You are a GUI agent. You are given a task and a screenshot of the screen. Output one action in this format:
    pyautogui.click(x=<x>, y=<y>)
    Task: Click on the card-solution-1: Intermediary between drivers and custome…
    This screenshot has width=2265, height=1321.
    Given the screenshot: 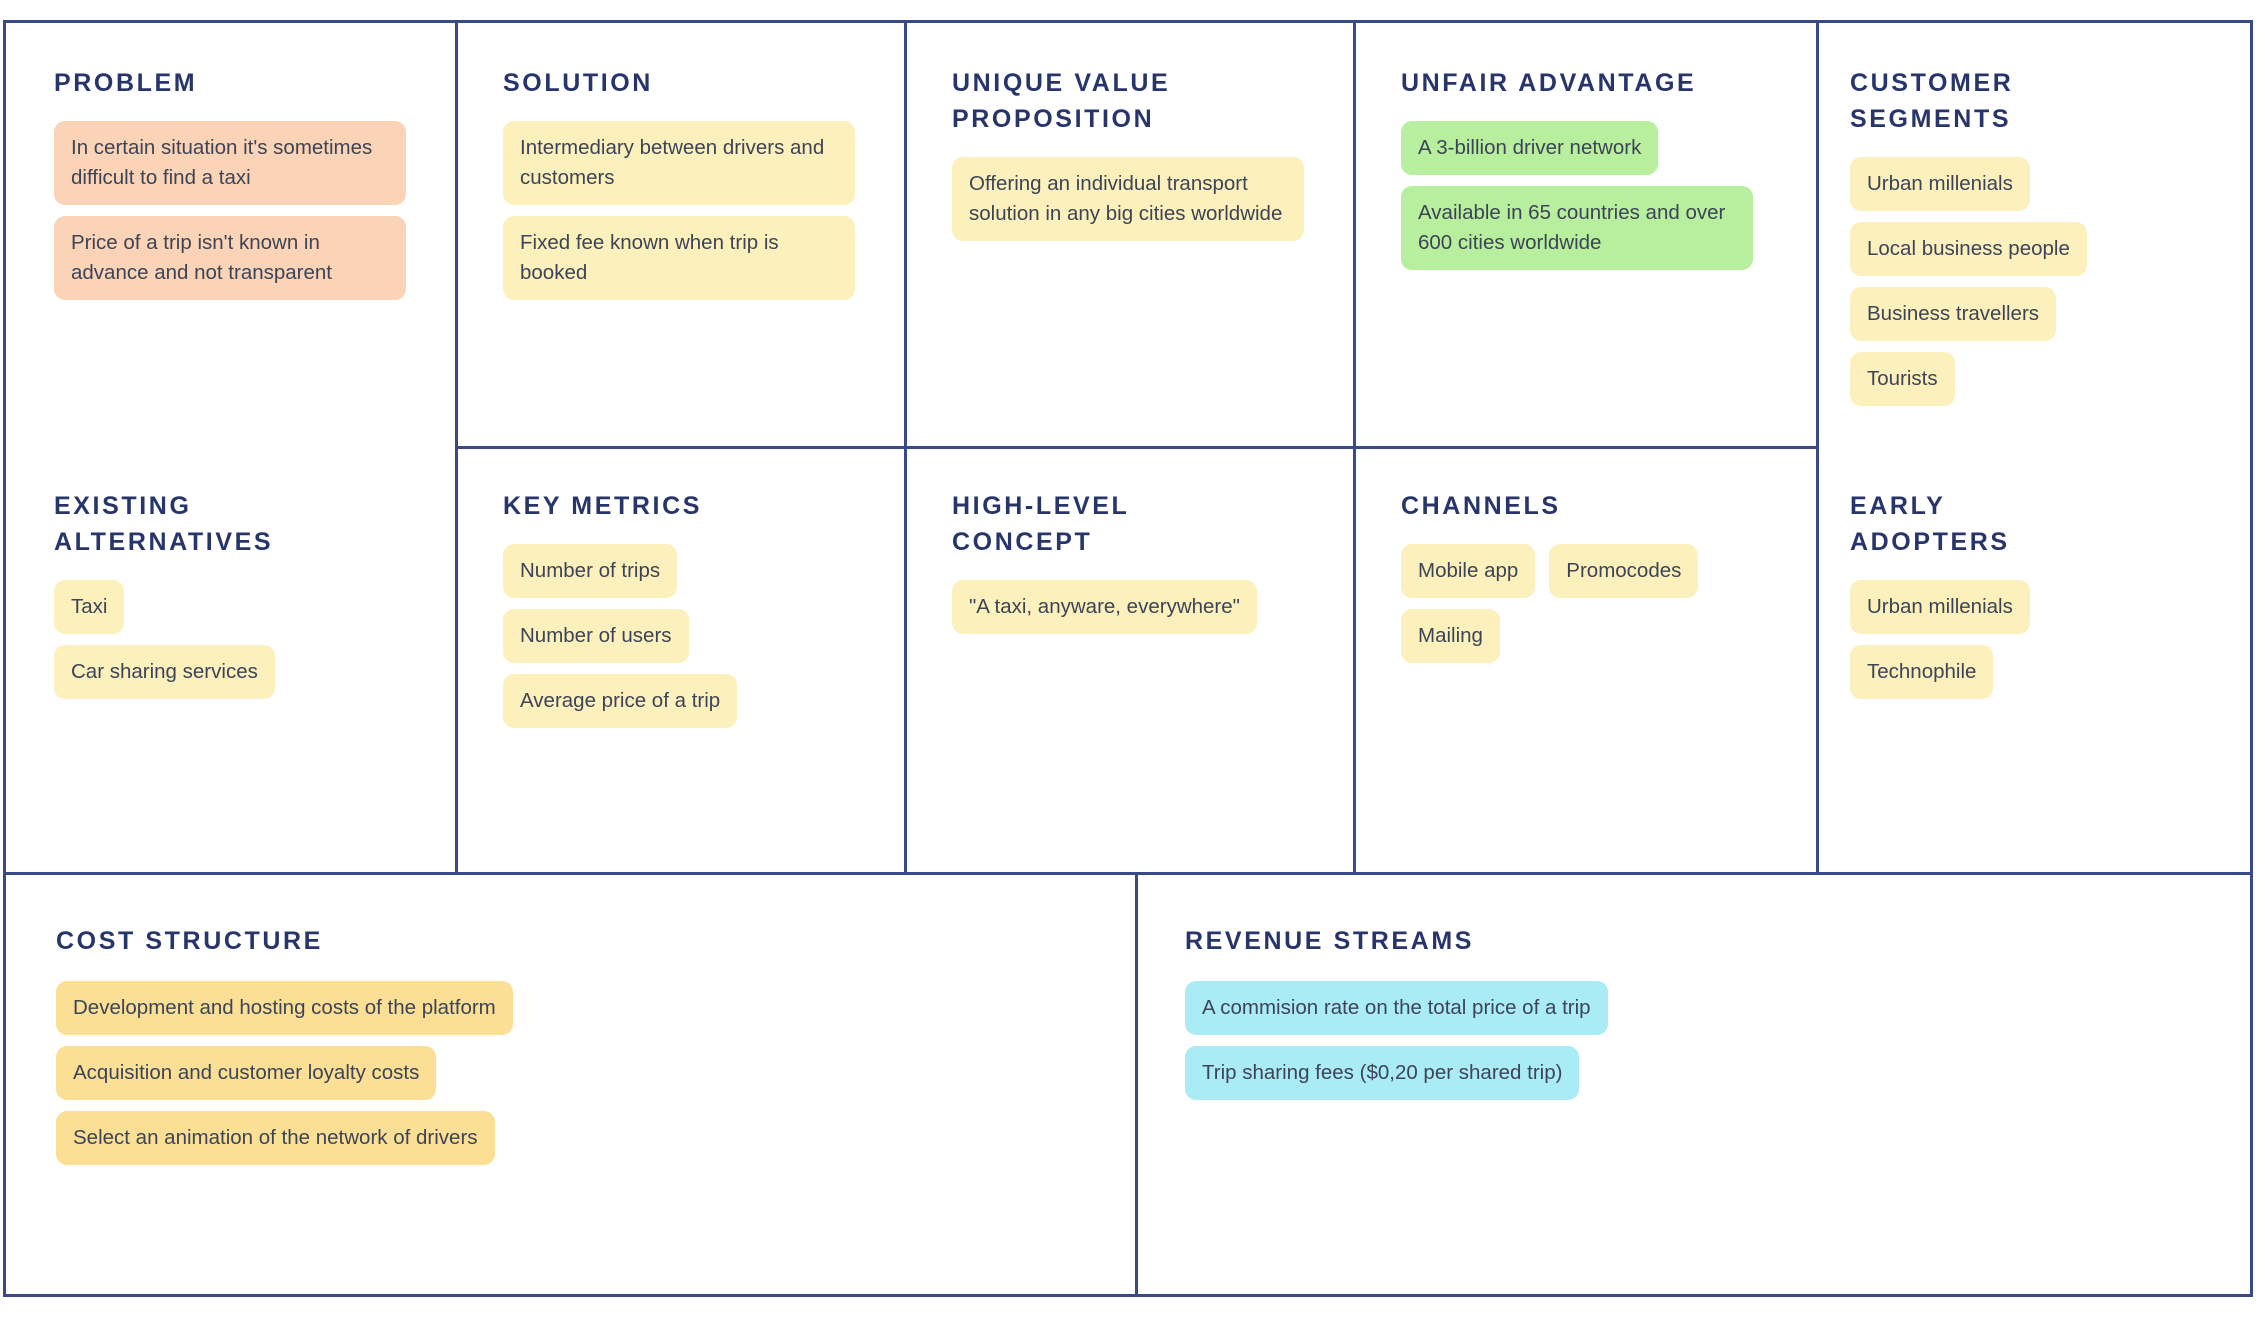 What is the action you would take?
    pyautogui.click(x=679, y=163)
    